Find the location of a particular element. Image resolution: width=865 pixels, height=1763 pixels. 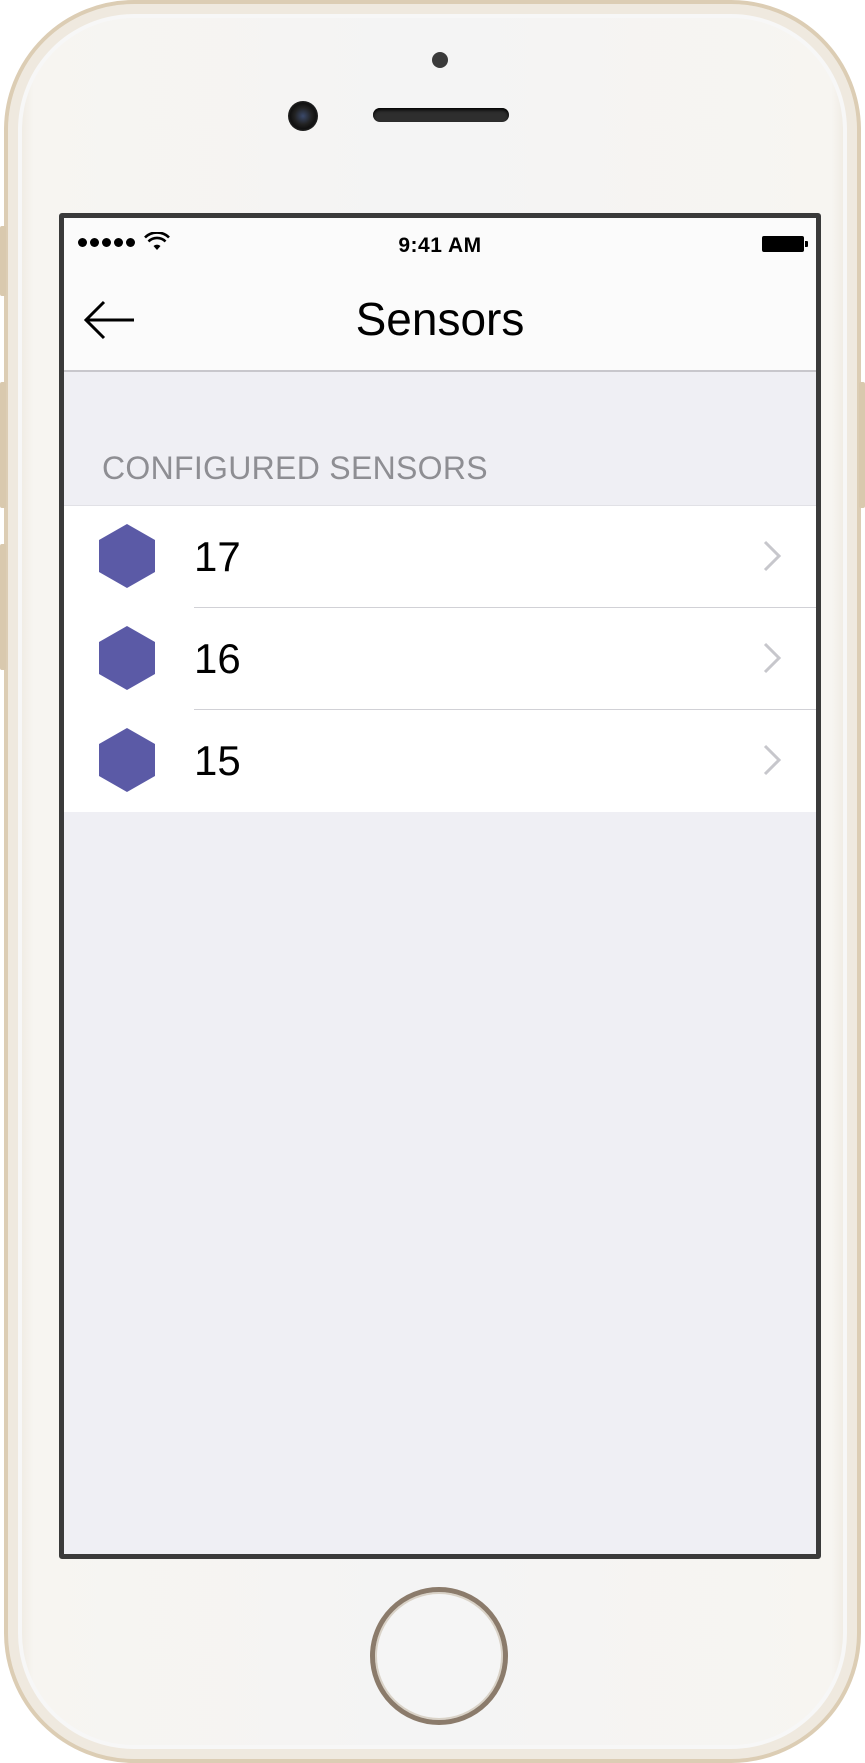

earpiece-speaker is located at coordinates (441, 115).